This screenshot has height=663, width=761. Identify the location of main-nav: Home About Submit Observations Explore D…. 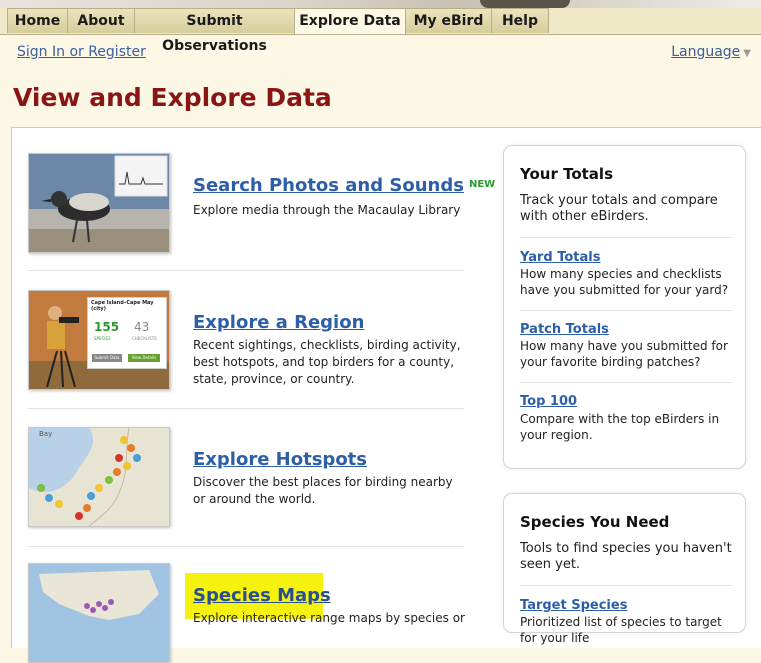
(380, 31).